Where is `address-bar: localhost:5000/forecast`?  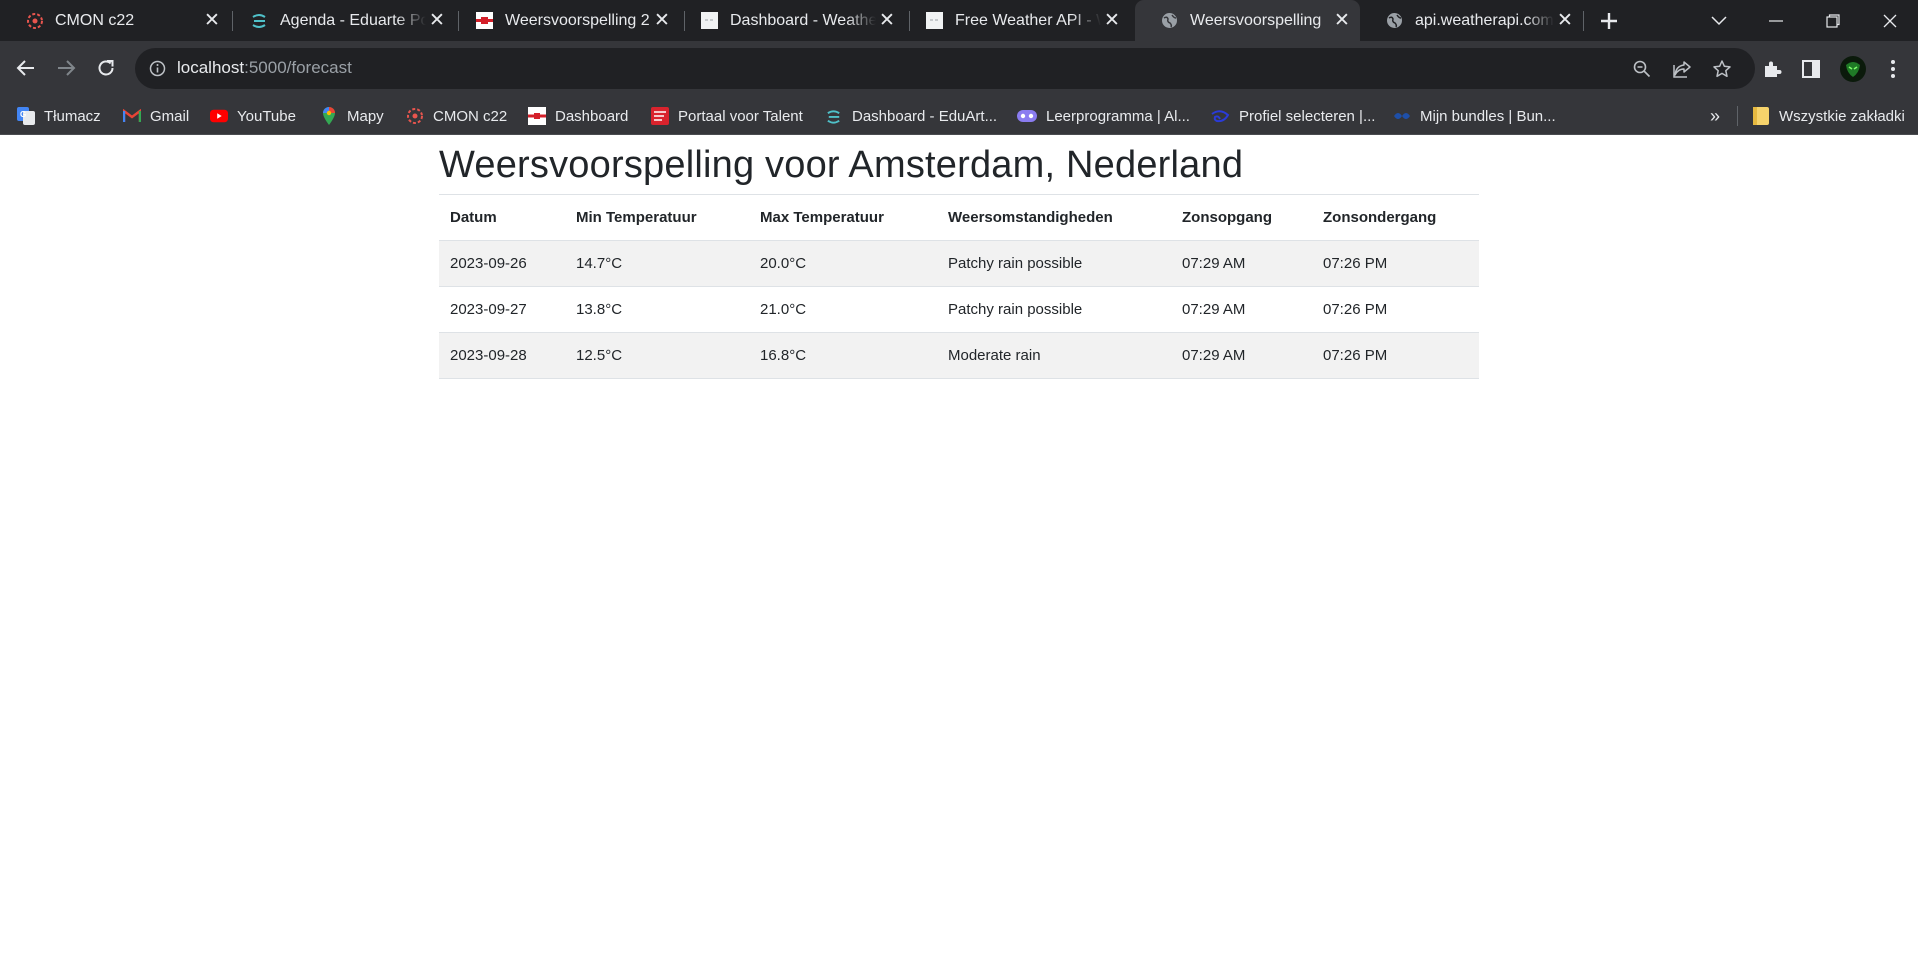
address-bar: localhost:5000/forecast is located at coordinates (945, 68).